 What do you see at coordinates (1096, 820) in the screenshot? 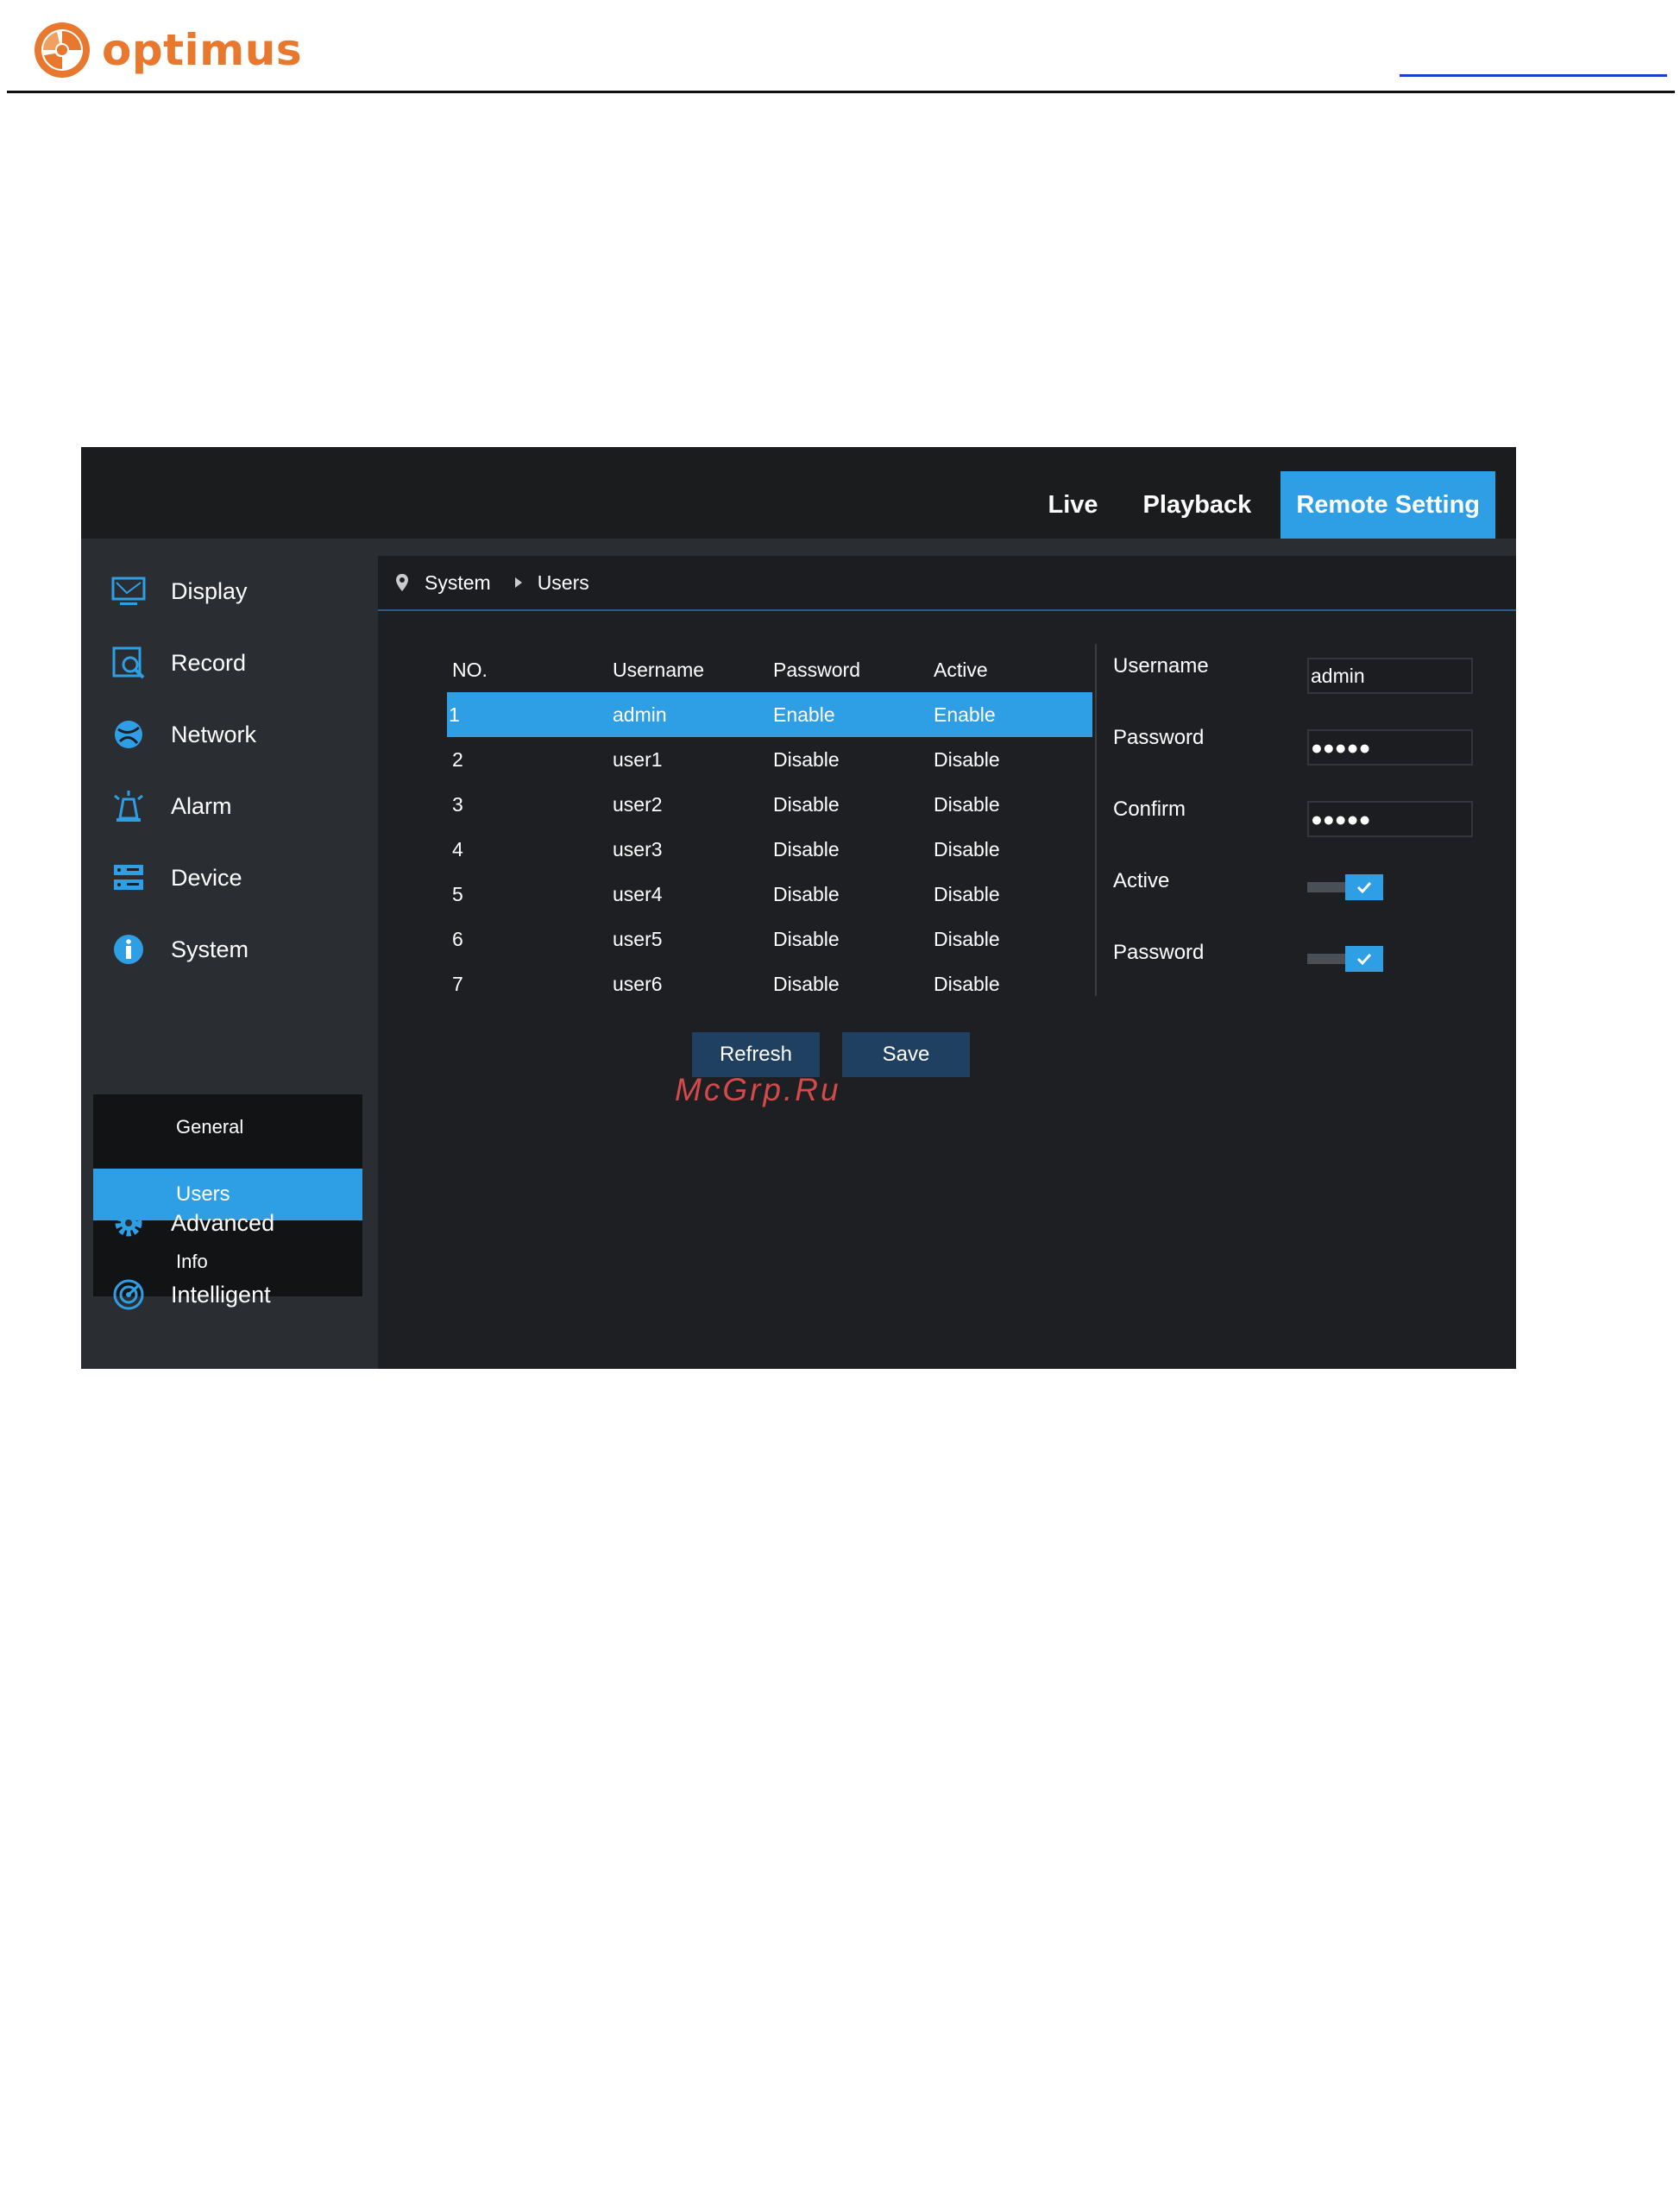
I see `panel-divider` at bounding box center [1096, 820].